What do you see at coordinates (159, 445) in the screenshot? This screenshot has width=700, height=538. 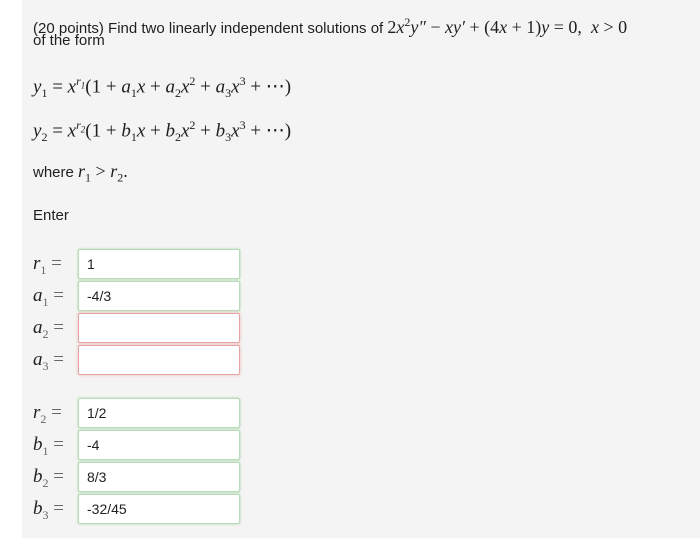 I see `b1-input: -4` at bounding box center [159, 445].